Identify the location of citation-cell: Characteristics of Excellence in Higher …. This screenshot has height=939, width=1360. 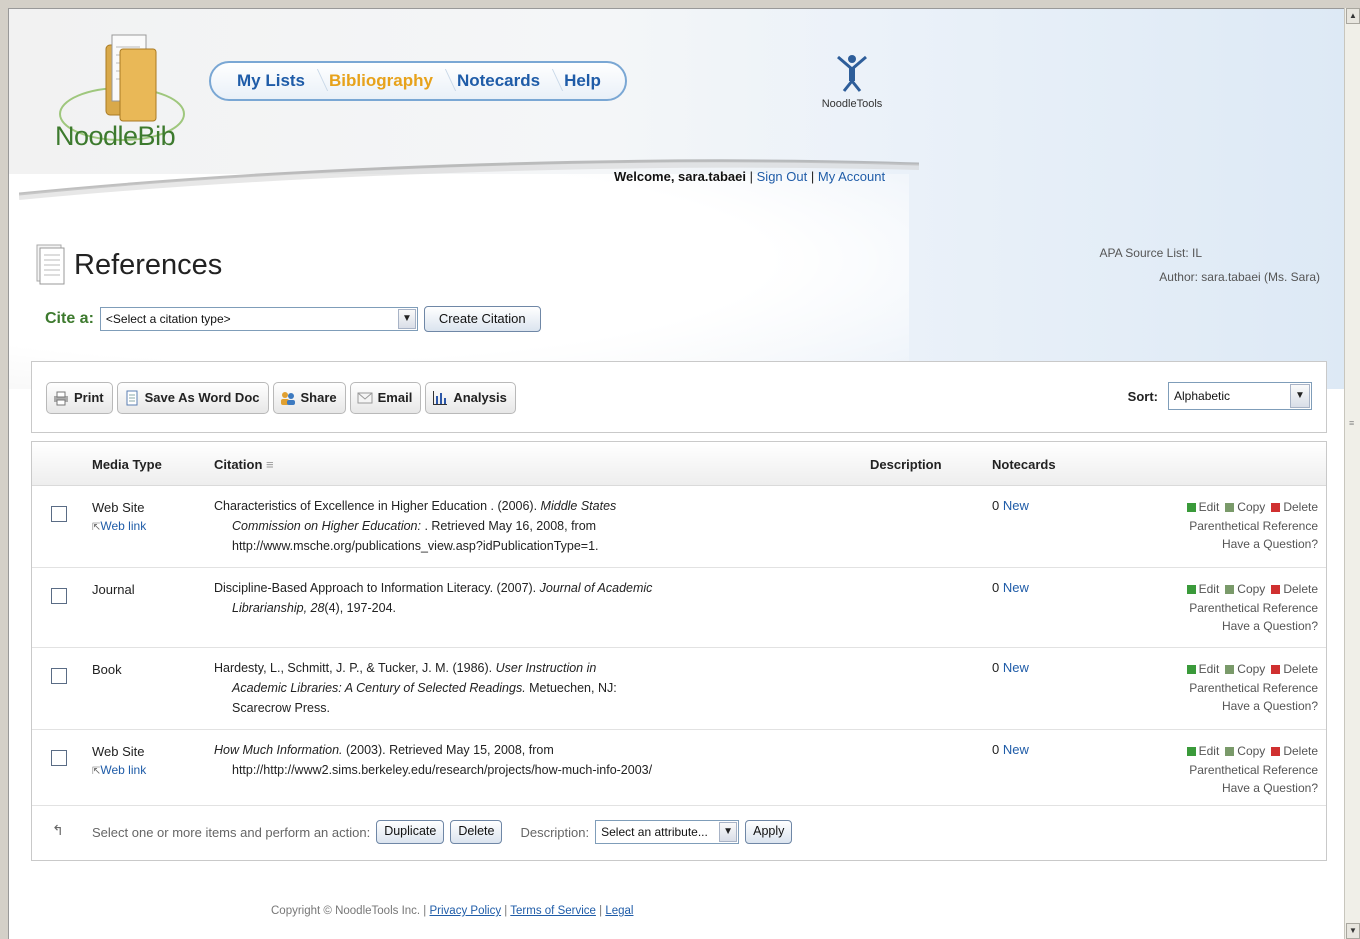
(454, 526).